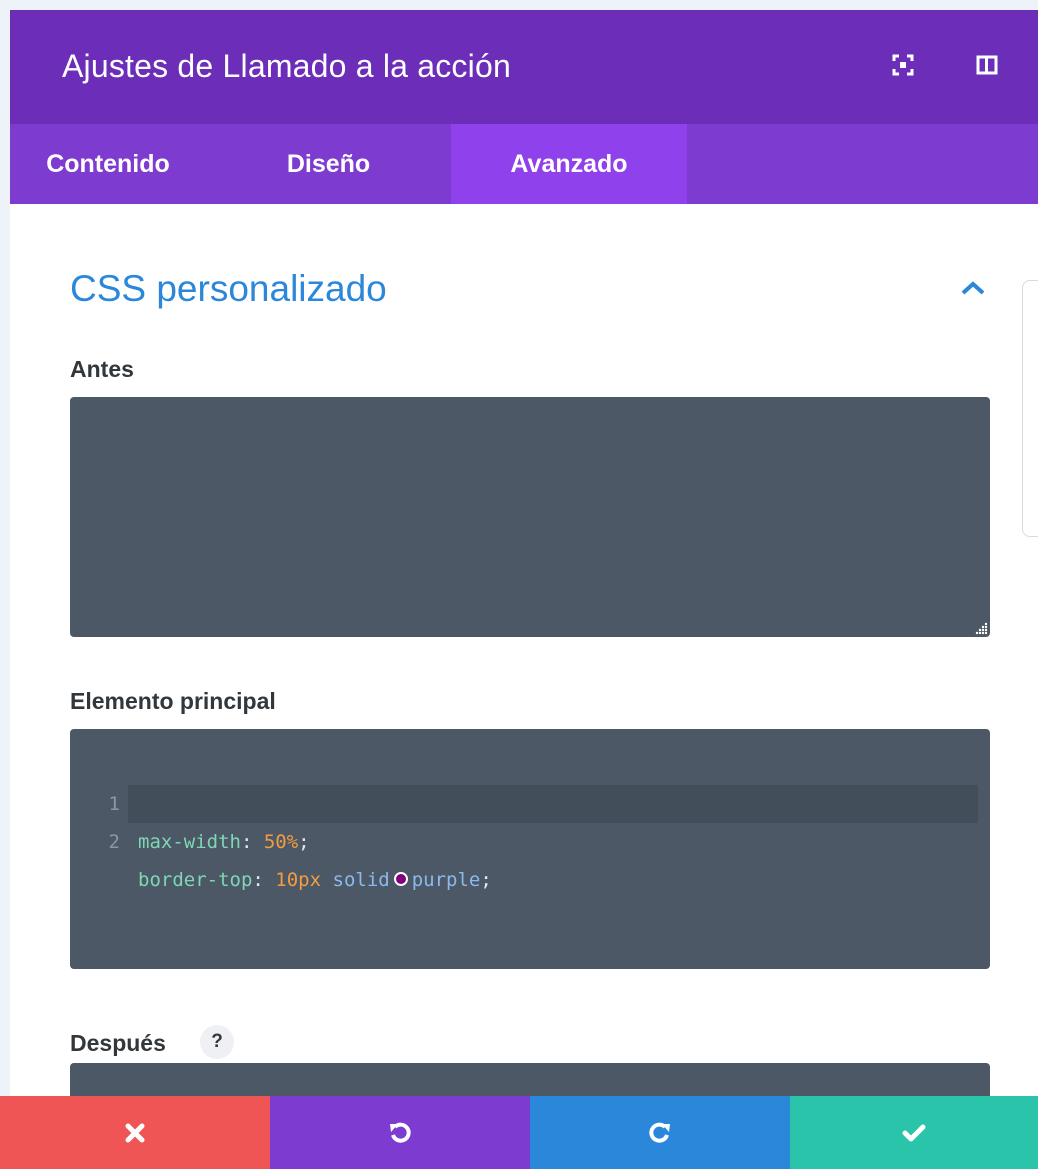 The height and width of the screenshot is (1169, 1038). I want to click on css-property: max-width, so click(189, 842).